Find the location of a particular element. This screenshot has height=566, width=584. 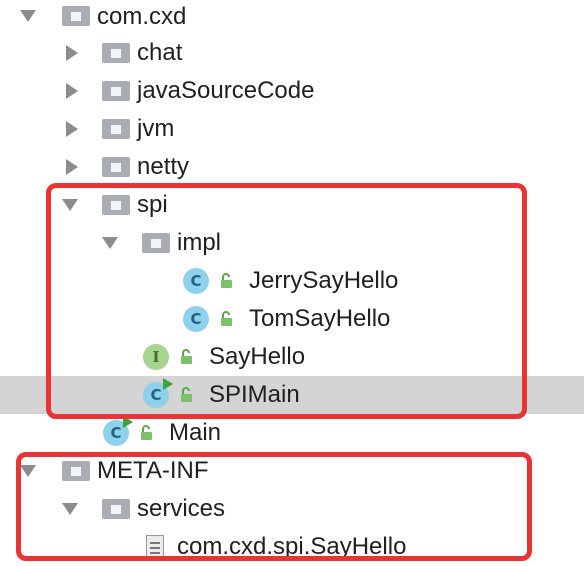

lock-open-icon is located at coordinates (146, 432).